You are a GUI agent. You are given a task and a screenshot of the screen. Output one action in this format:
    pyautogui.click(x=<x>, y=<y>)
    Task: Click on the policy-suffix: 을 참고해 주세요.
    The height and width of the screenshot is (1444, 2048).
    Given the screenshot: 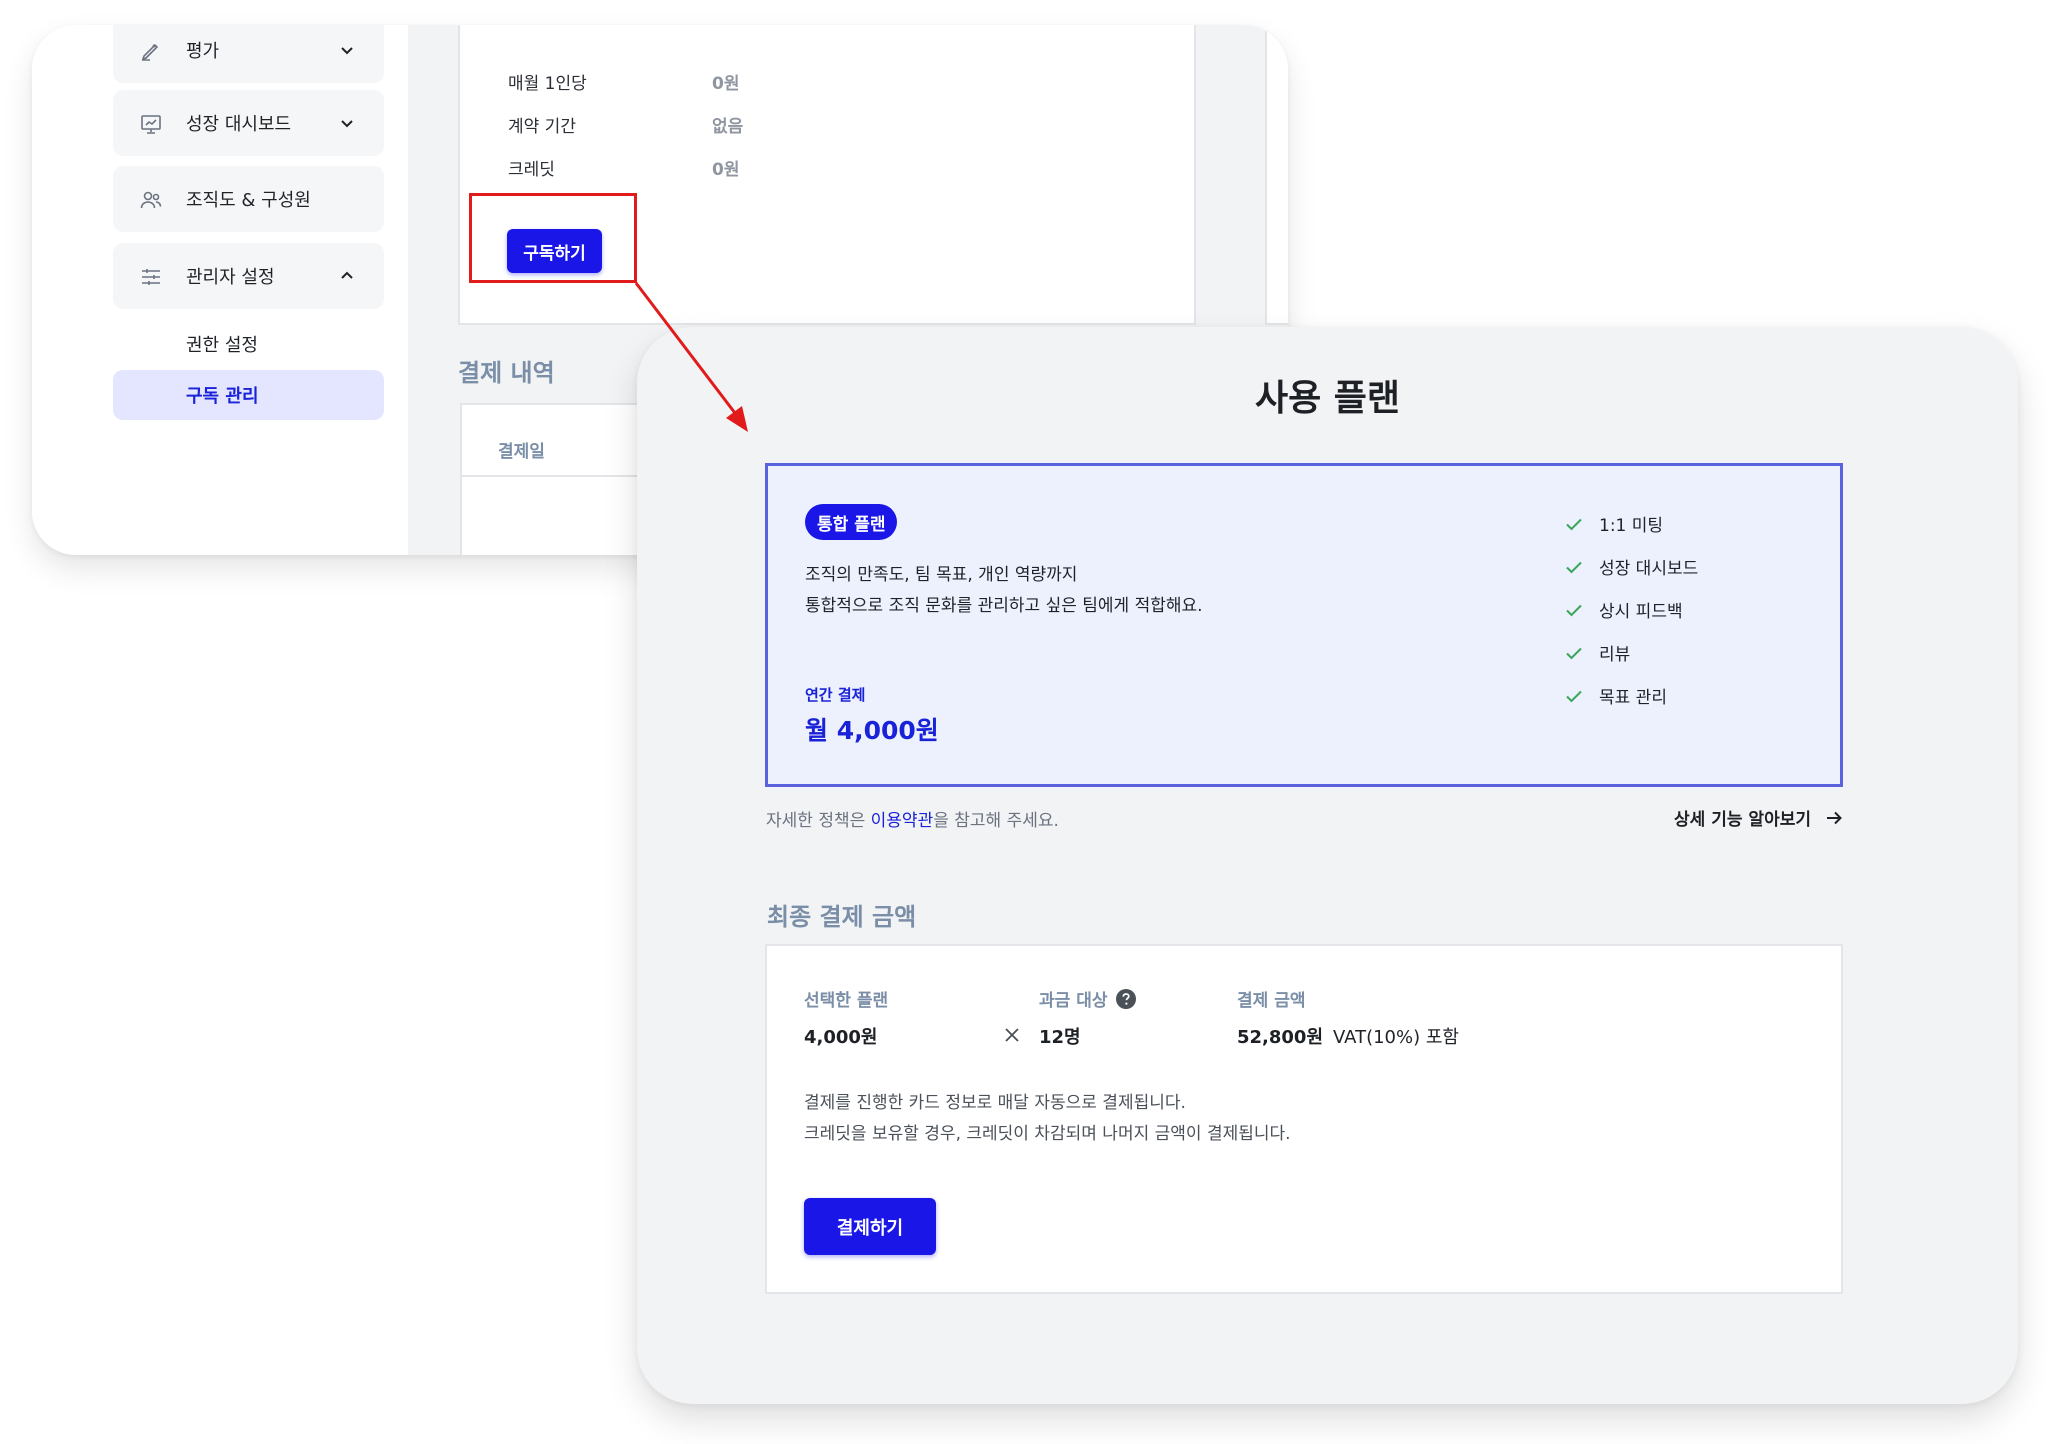 What is the action you would take?
    pyautogui.click(x=996, y=821)
    